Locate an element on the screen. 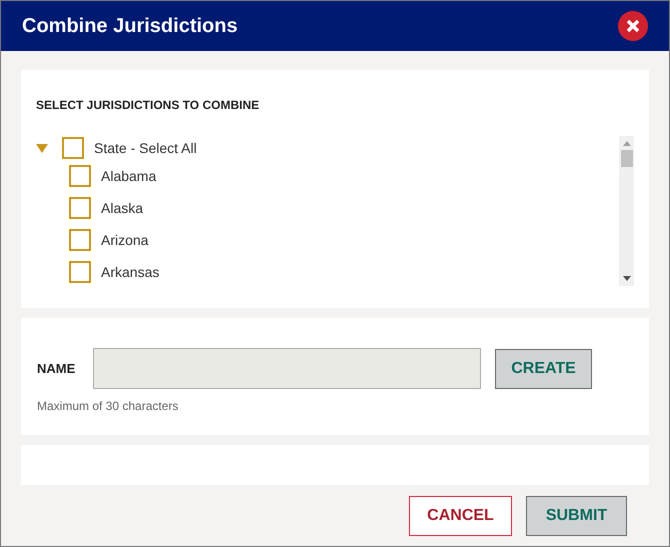 This screenshot has height=547, width=670. section-heading: SELECT JURISDICTIONS TO COMBINE is located at coordinates (148, 105).